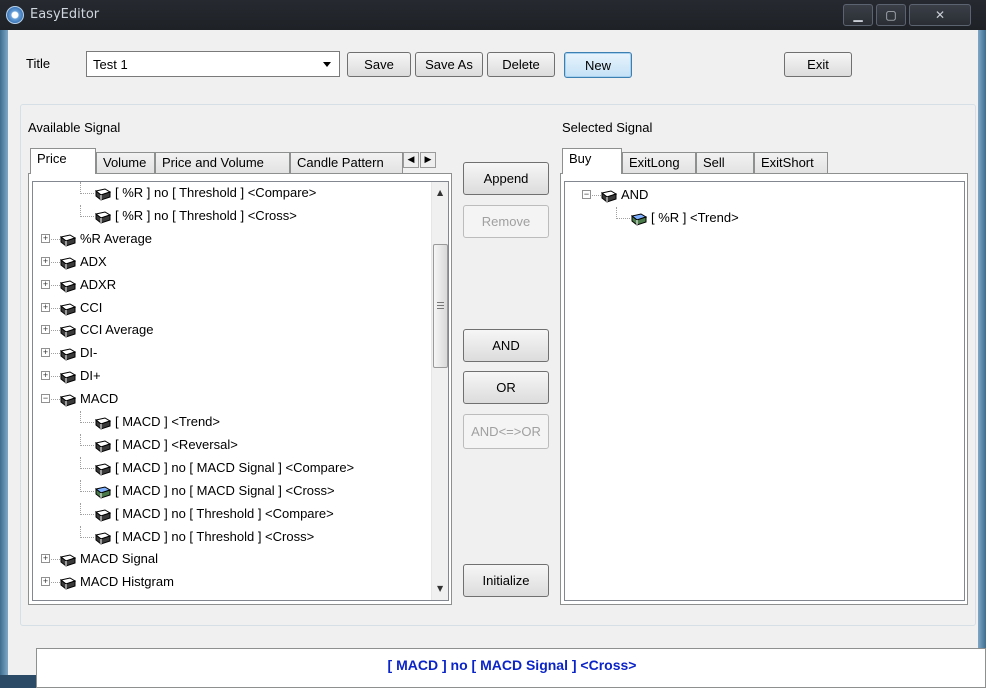  I want to click on tree-row: + DI-, so click(232, 353).